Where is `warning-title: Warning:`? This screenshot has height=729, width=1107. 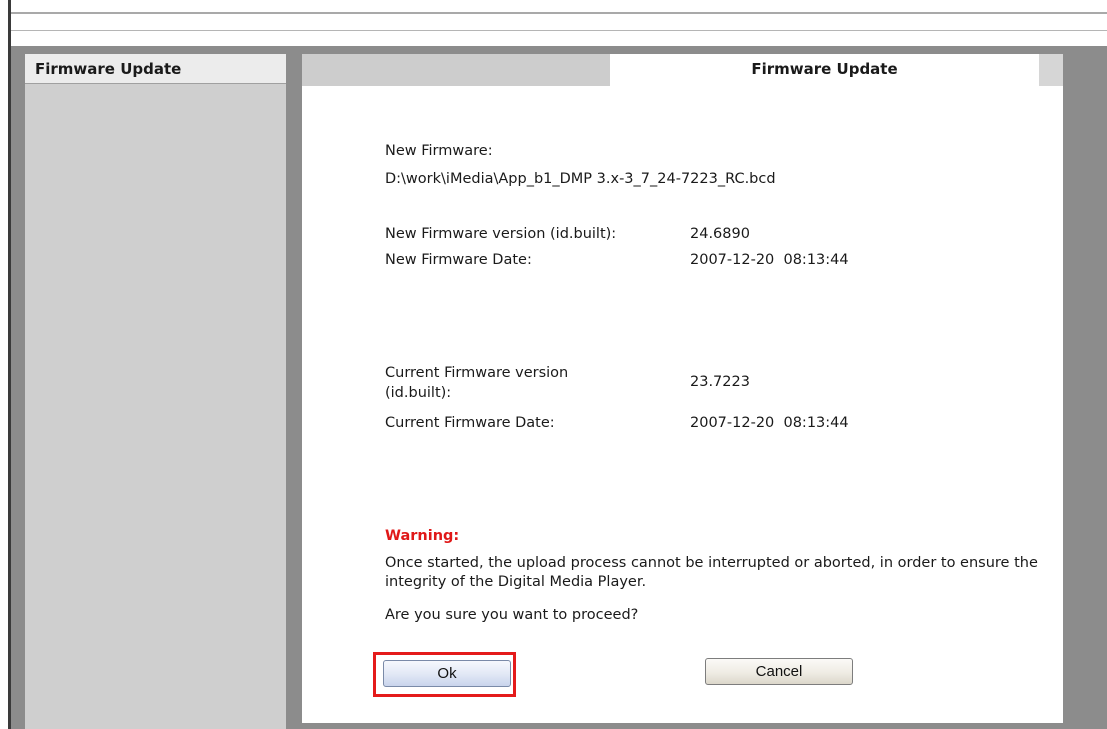
warning-title: Warning: is located at coordinates (422, 536).